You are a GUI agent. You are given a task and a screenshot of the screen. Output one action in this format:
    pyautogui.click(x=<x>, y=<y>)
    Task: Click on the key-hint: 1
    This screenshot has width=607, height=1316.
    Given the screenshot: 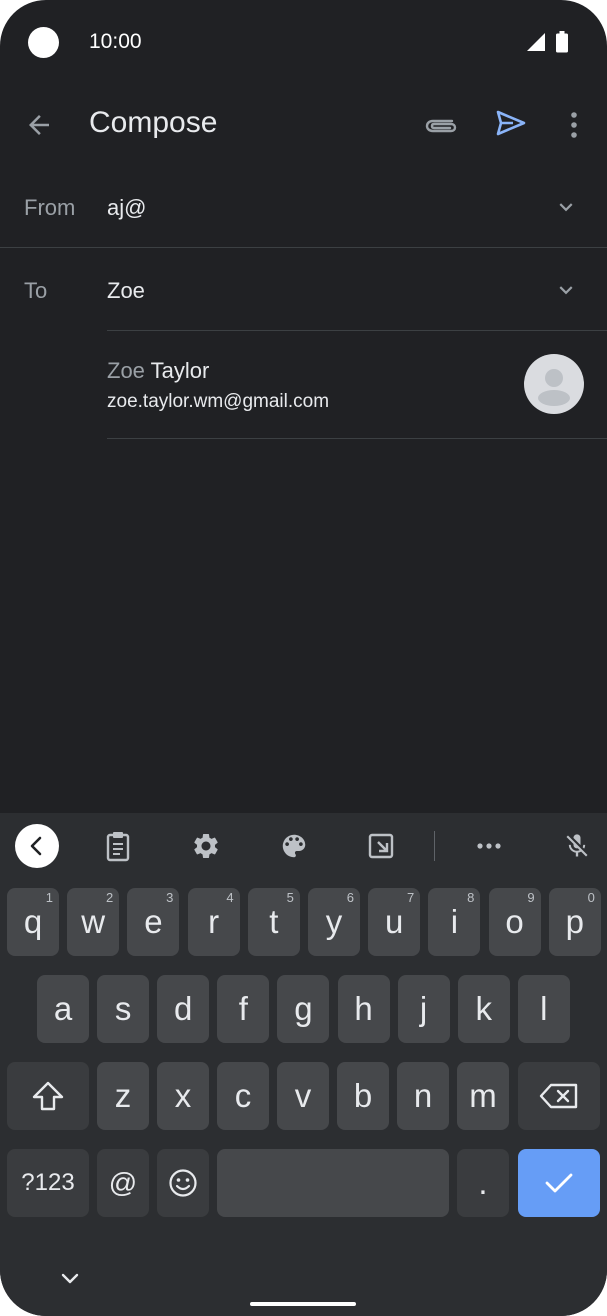 What is the action you would take?
    pyautogui.click(x=49, y=897)
    